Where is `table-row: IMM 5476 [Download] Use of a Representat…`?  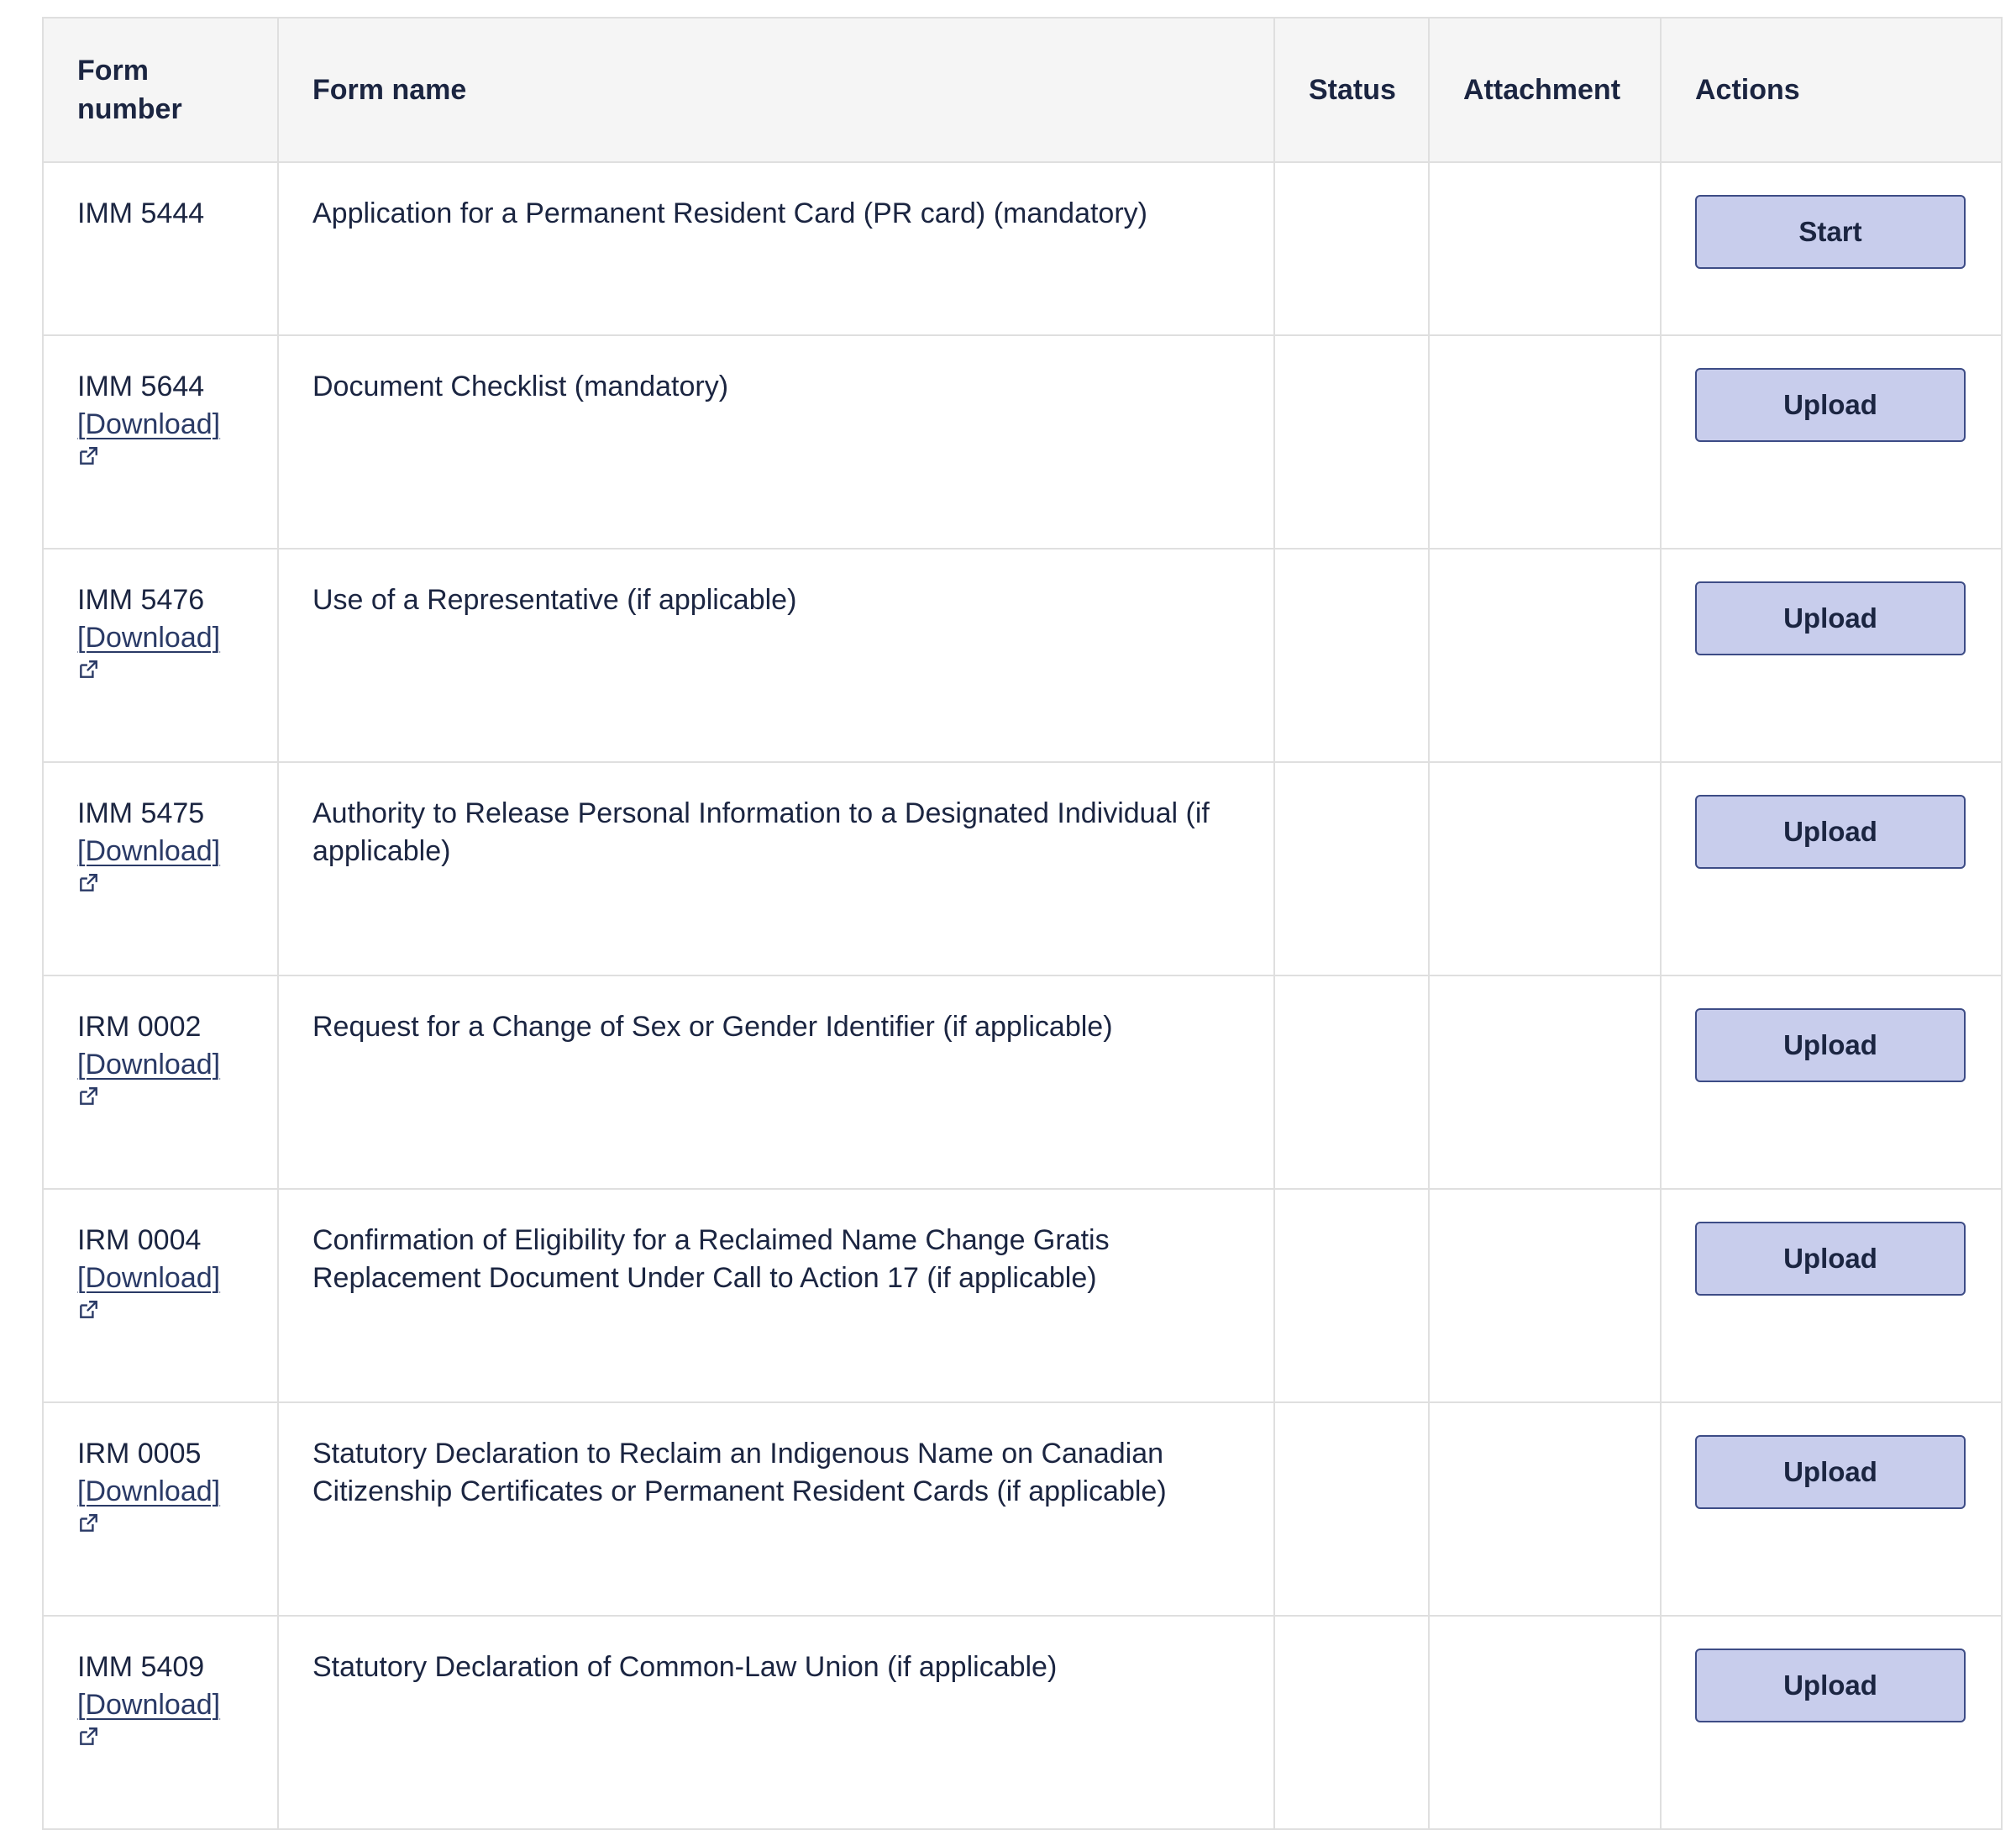 table-row: IMM 5476 [Download] Use of a Representat… is located at coordinates (1022, 656).